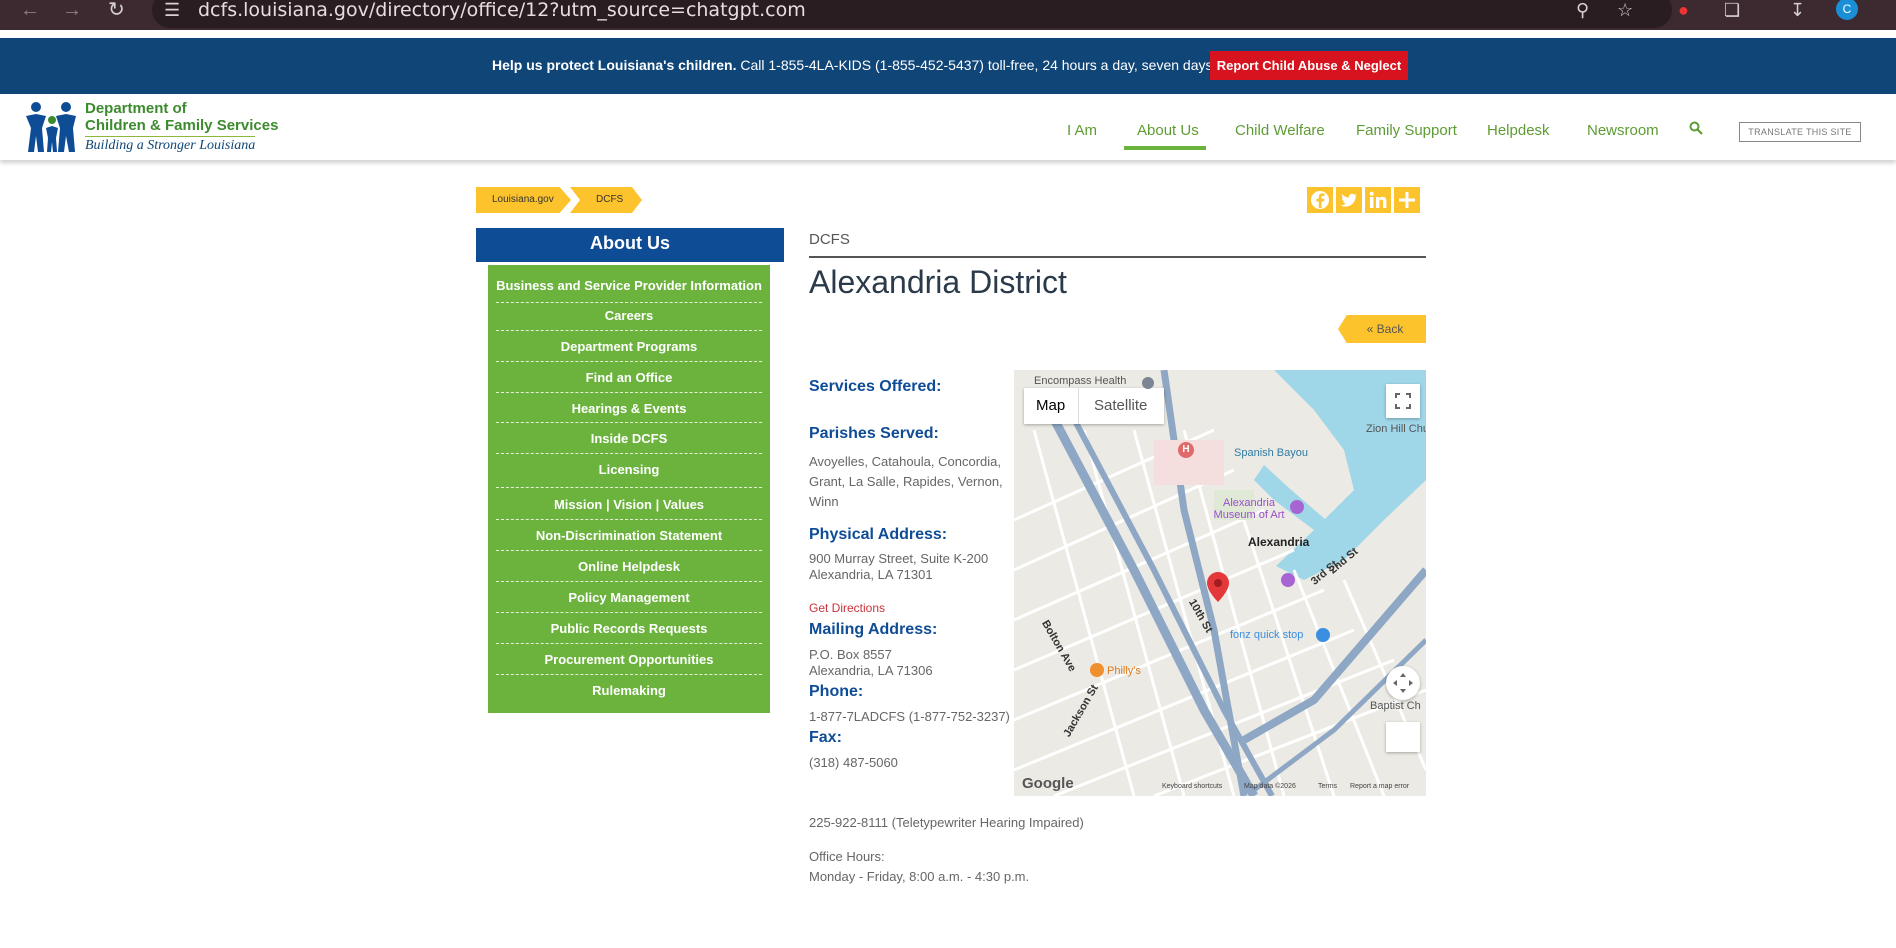  Describe the element at coordinates (523, 200) in the screenshot. I see `breadcrumb-louisiana-gov: Louisiana.gov` at that location.